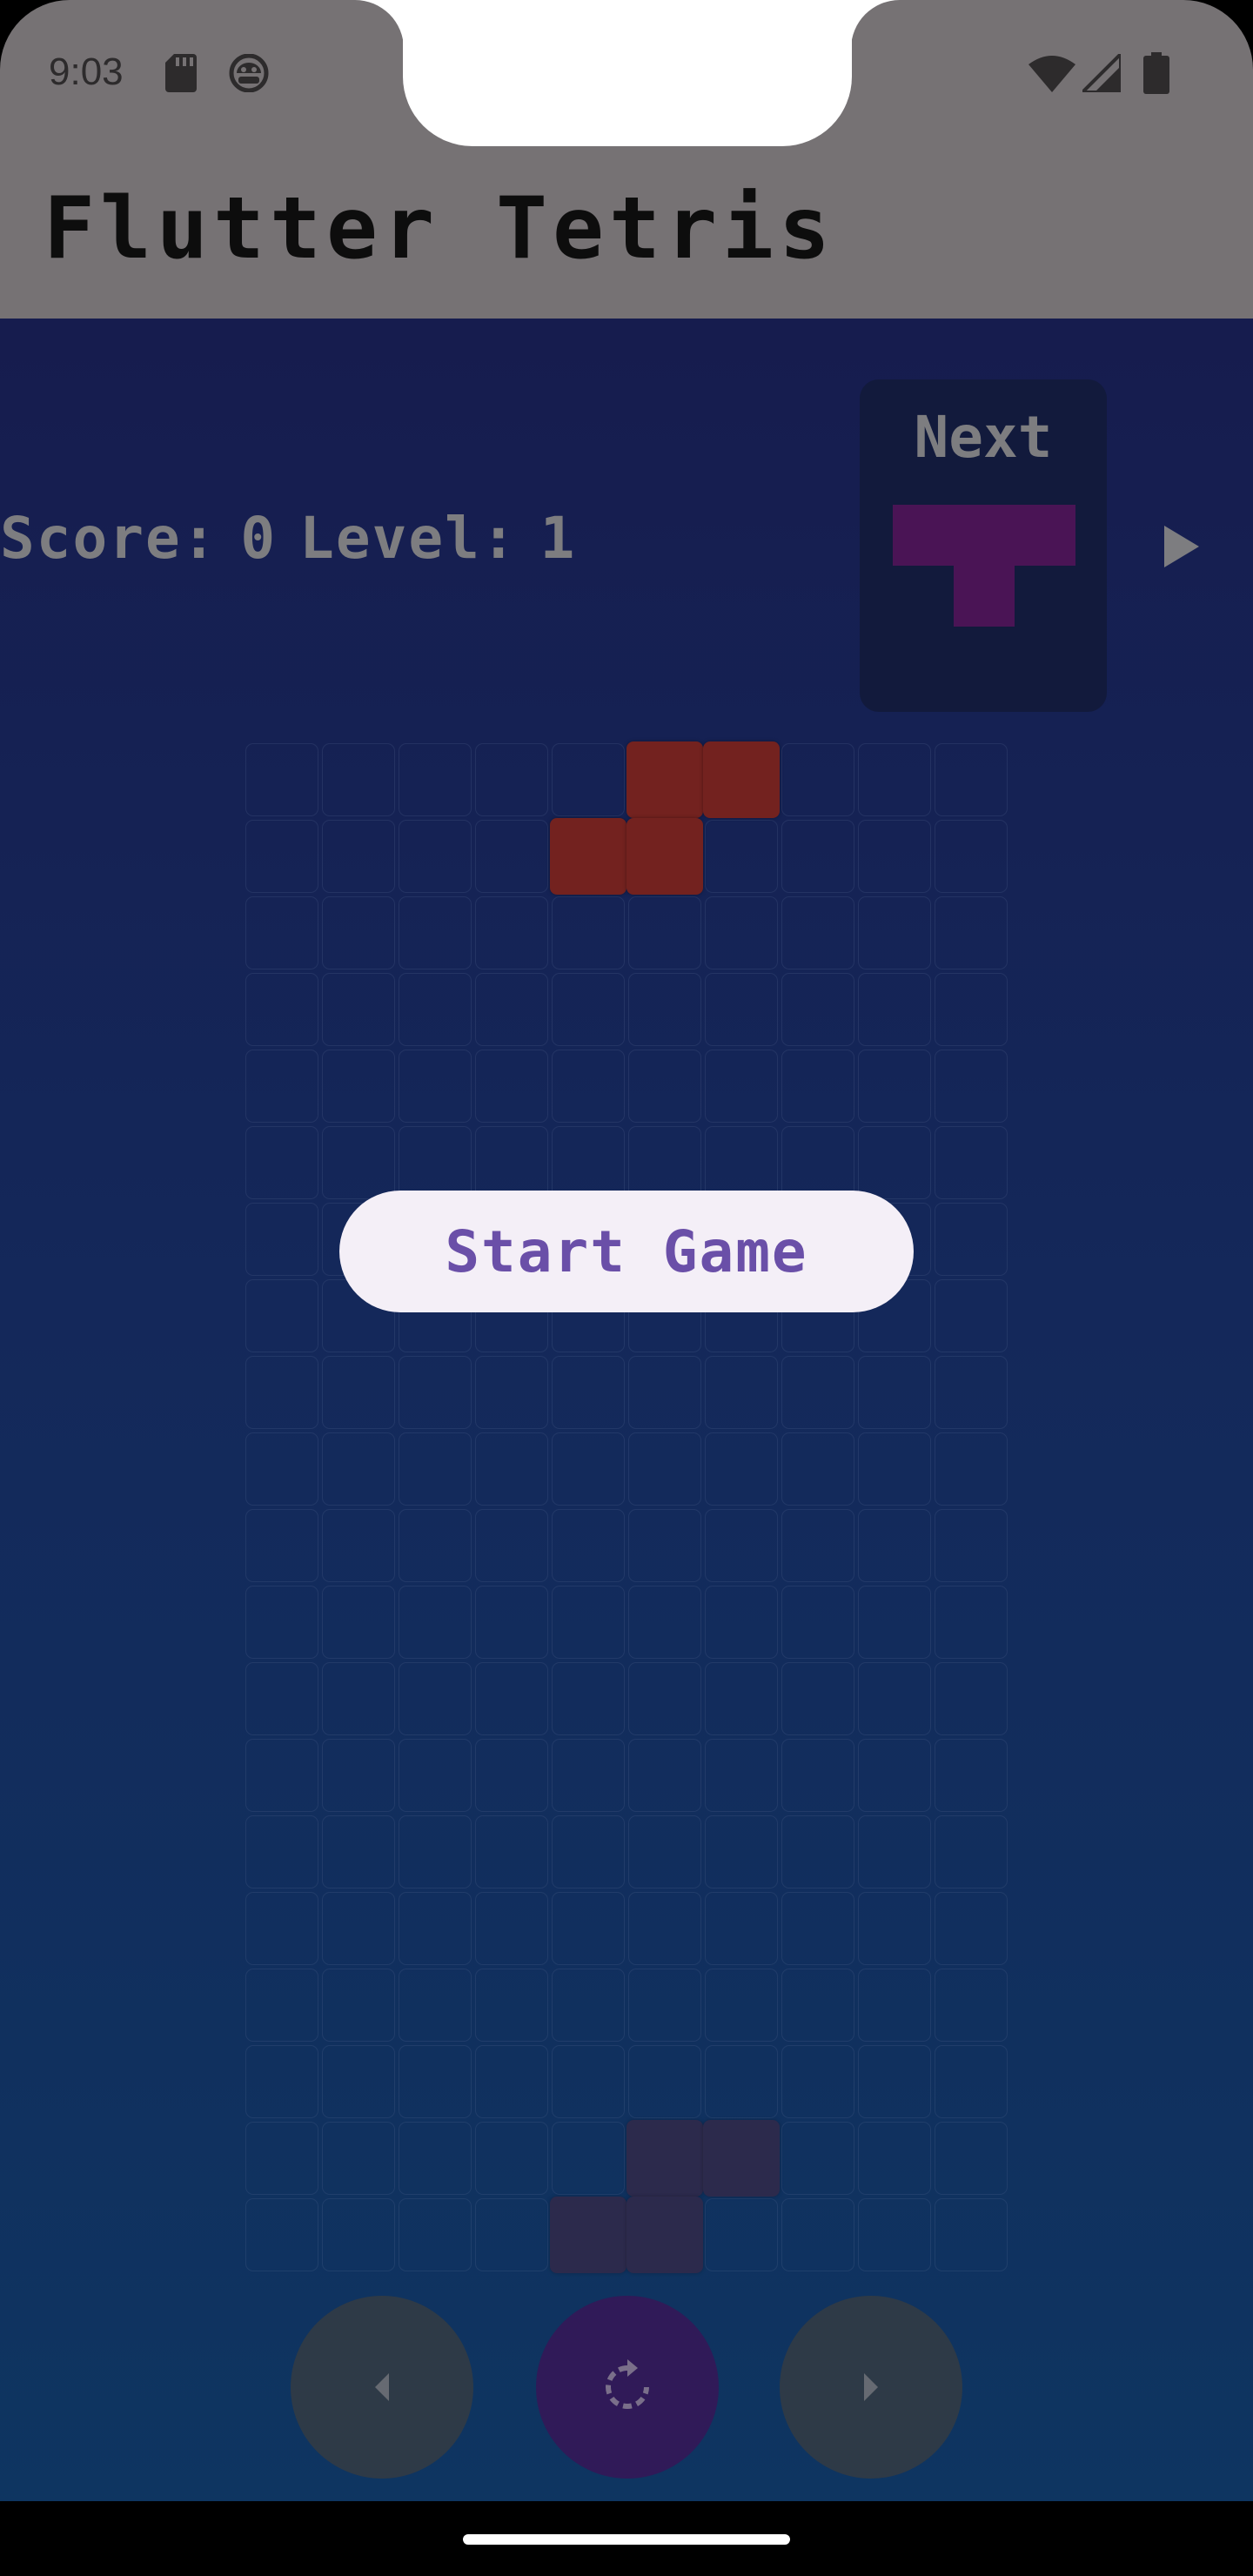  Describe the element at coordinates (1101, 73) in the screenshot. I see `signal-icon` at that location.